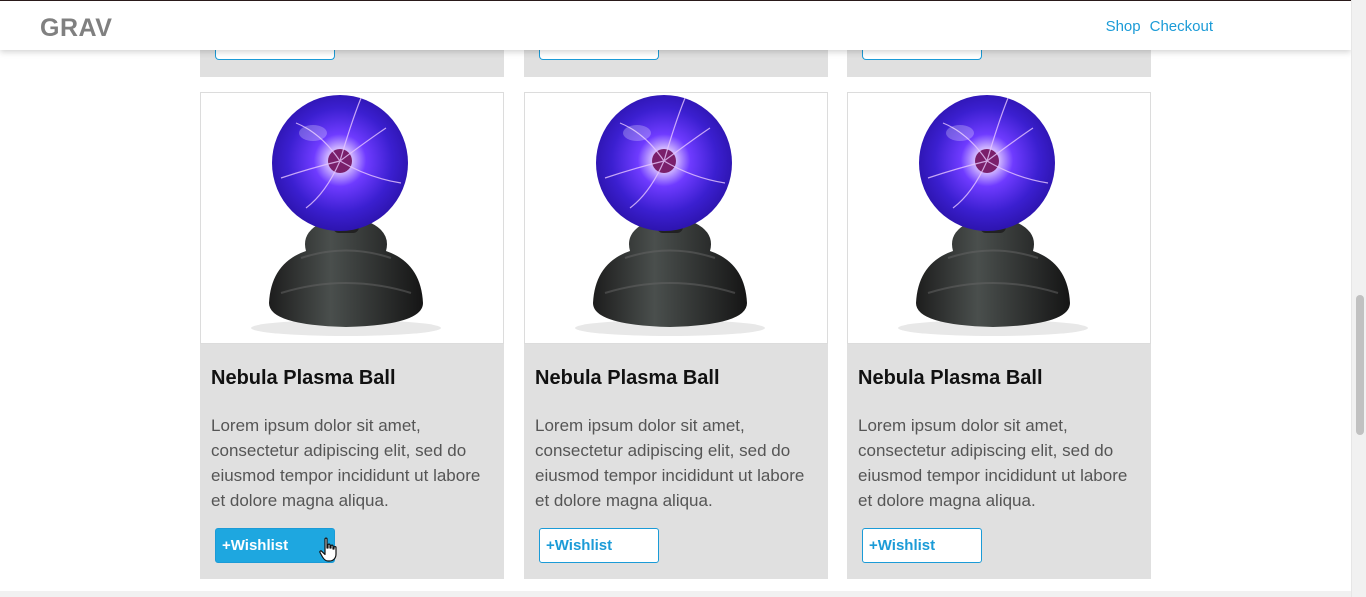 The image size is (1366, 597). I want to click on vertical-scrollbar, so click(1358, 298).